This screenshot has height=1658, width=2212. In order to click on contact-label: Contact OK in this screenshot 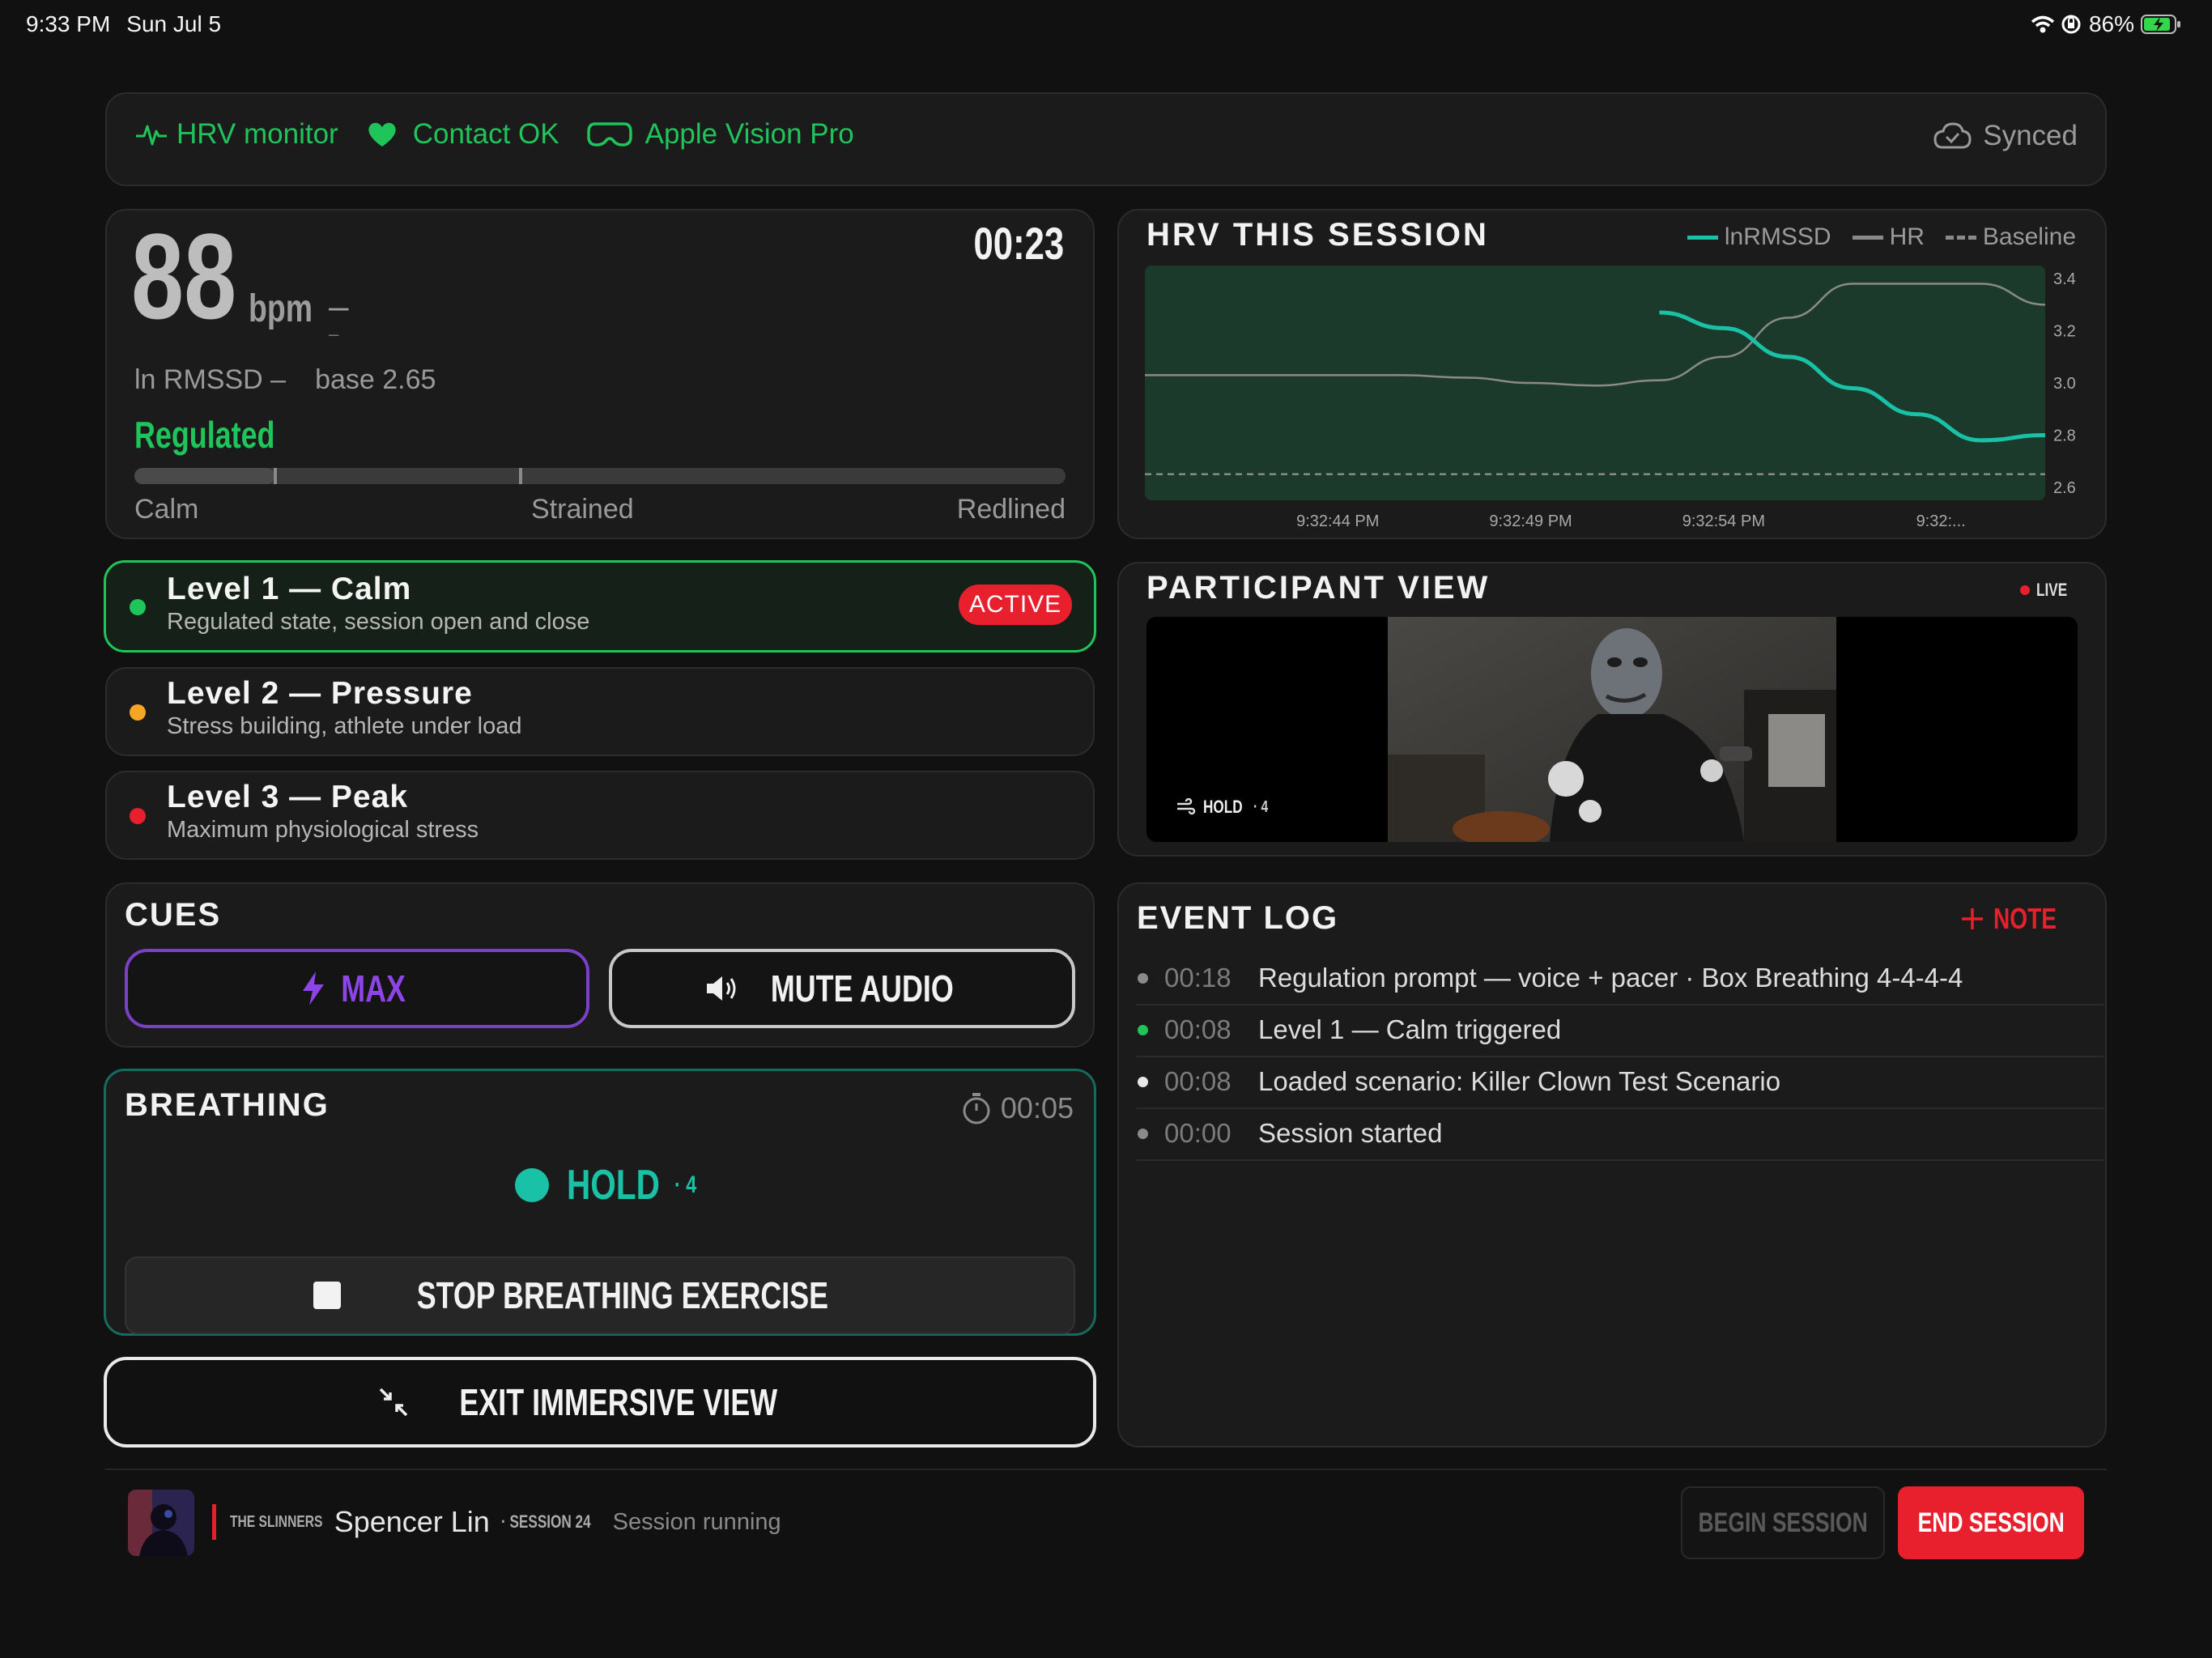, I will do `click(485, 134)`.